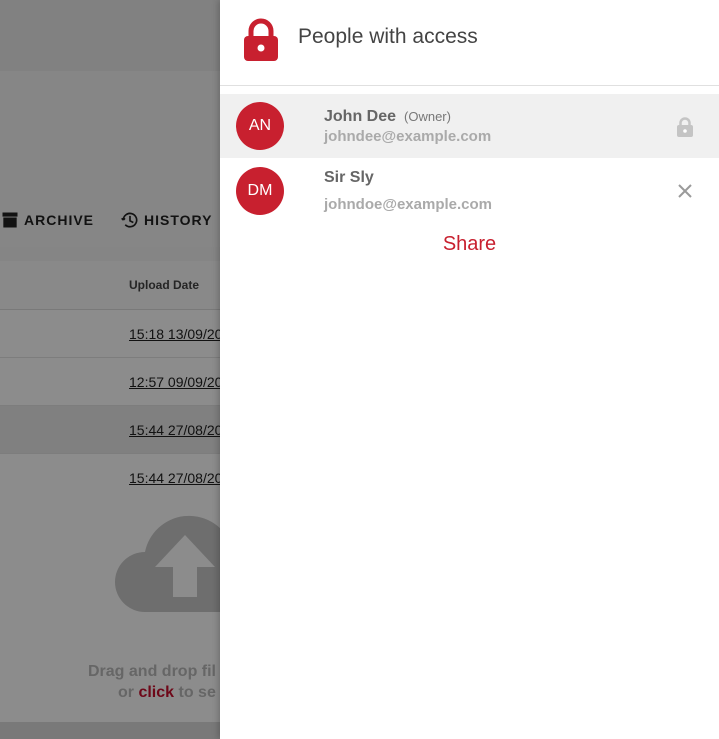  Describe the element at coordinates (408, 136) in the screenshot. I see `person-email: johndee@example.com` at that location.